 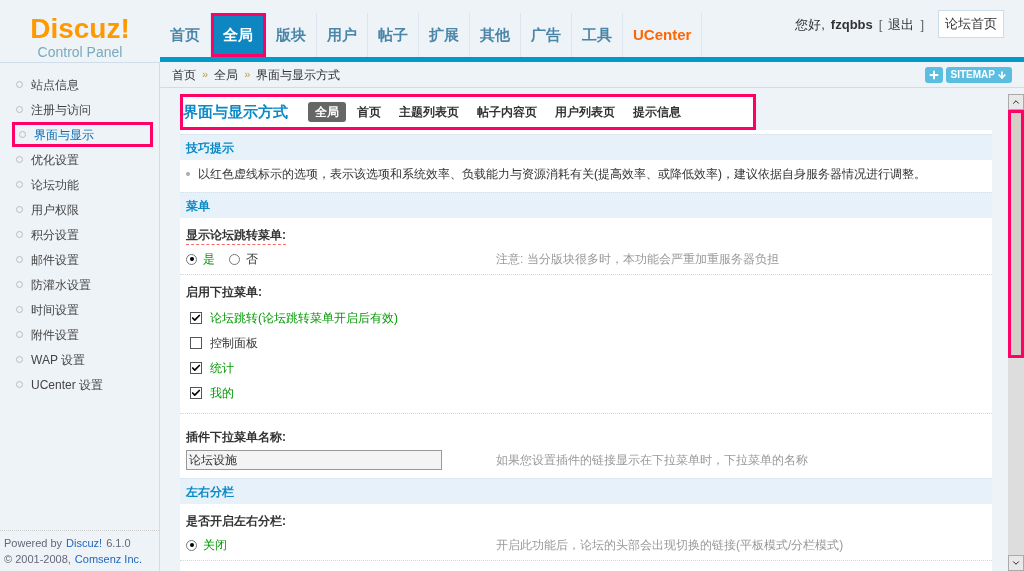 What do you see at coordinates (82, 259) in the screenshot?
I see `sidebar-item: 邮件设置` at bounding box center [82, 259].